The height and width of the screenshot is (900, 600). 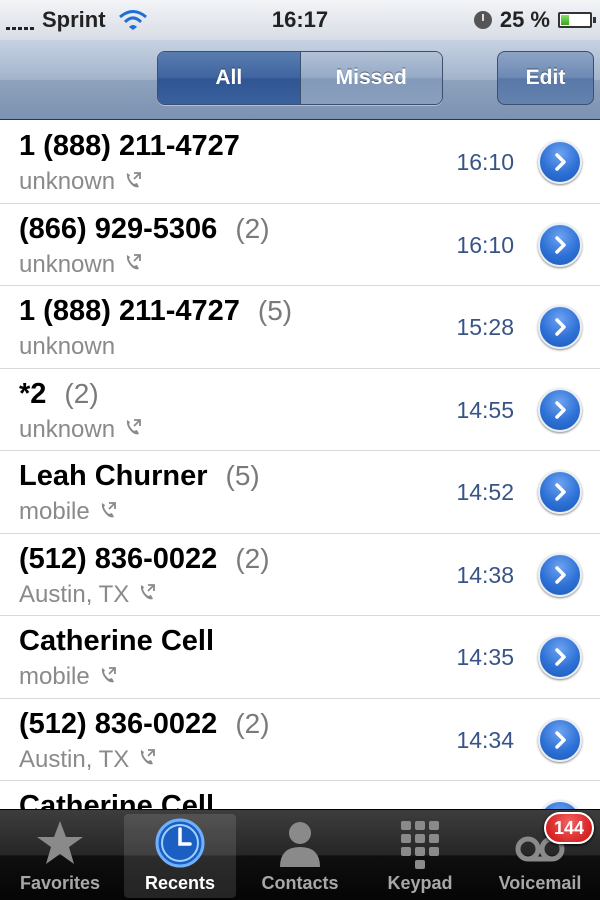 What do you see at coordinates (300, 844) in the screenshot?
I see `person-icon` at bounding box center [300, 844].